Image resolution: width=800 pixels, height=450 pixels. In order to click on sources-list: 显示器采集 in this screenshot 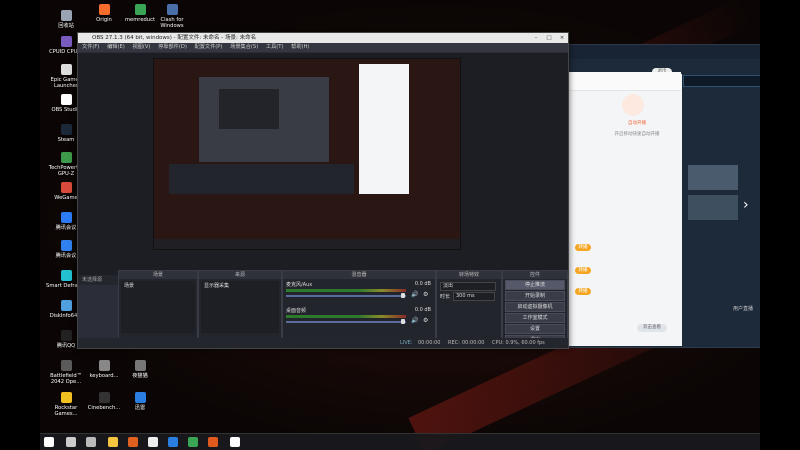, I will do `click(240, 307)`.